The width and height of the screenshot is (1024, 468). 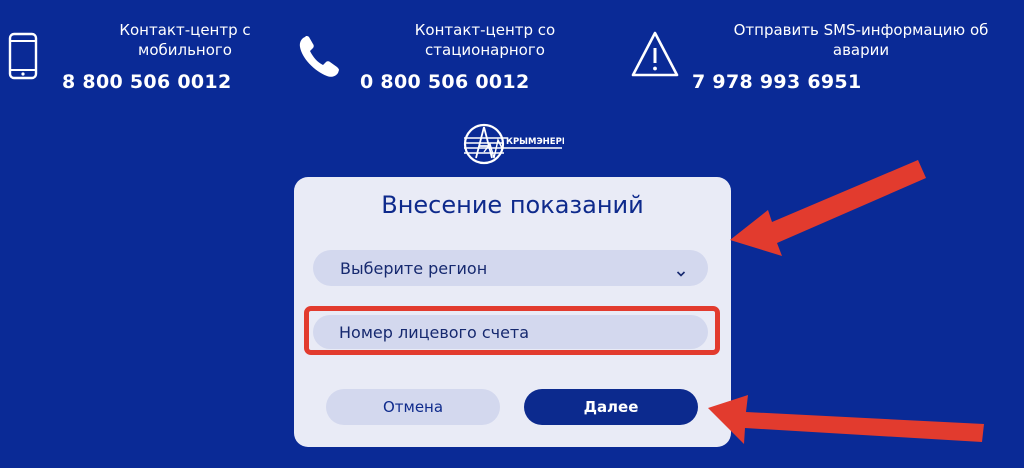 What do you see at coordinates (846, 419) in the screenshot?
I see `arrow-to-next-button` at bounding box center [846, 419].